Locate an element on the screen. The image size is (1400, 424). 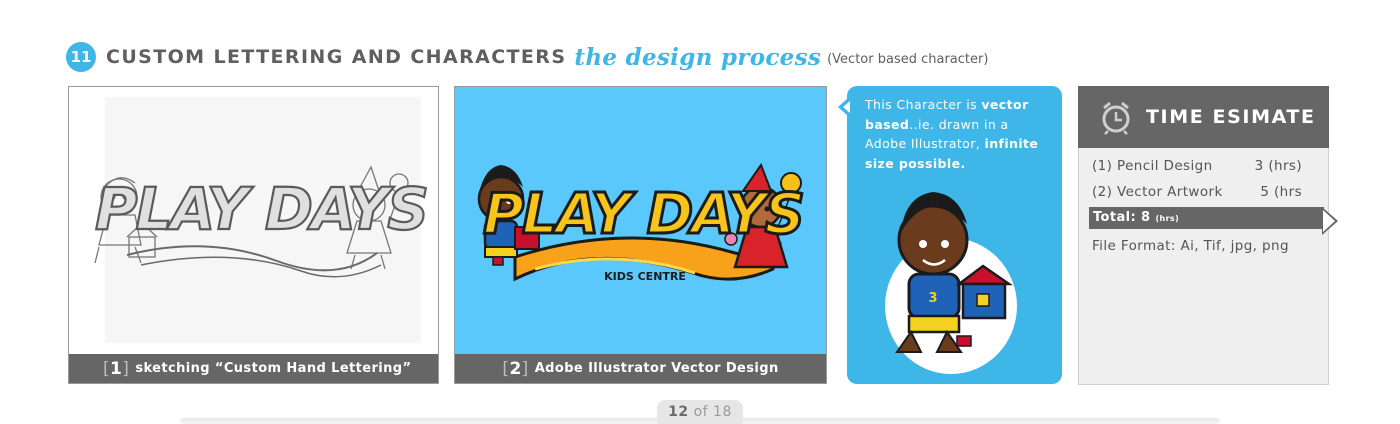
estimate-row-value: 3 (hrs) is located at coordinates (1278, 166).